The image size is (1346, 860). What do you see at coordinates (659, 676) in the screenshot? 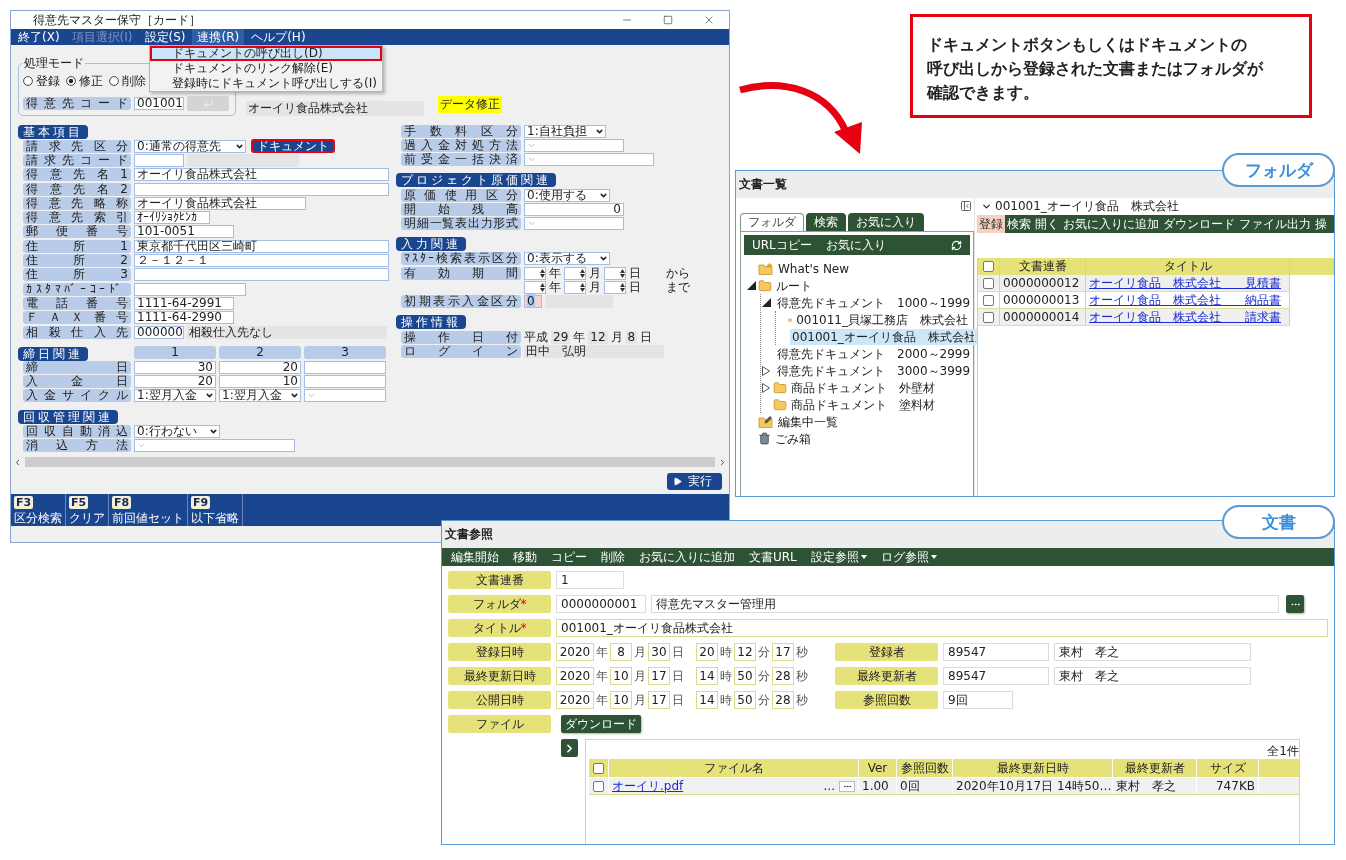
I see `date-field: 17` at bounding box center [659, 676].